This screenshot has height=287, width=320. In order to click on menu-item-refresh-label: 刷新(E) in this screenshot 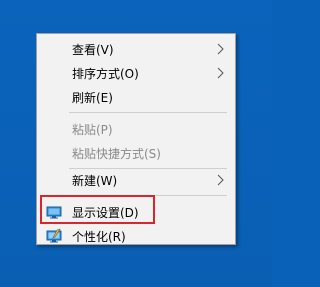, I will do `click(92, 97)`.